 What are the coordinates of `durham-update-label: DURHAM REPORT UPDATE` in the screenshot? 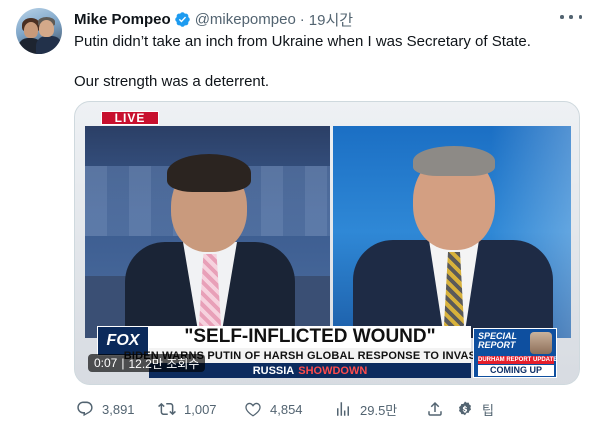 It's located at (517, 360).